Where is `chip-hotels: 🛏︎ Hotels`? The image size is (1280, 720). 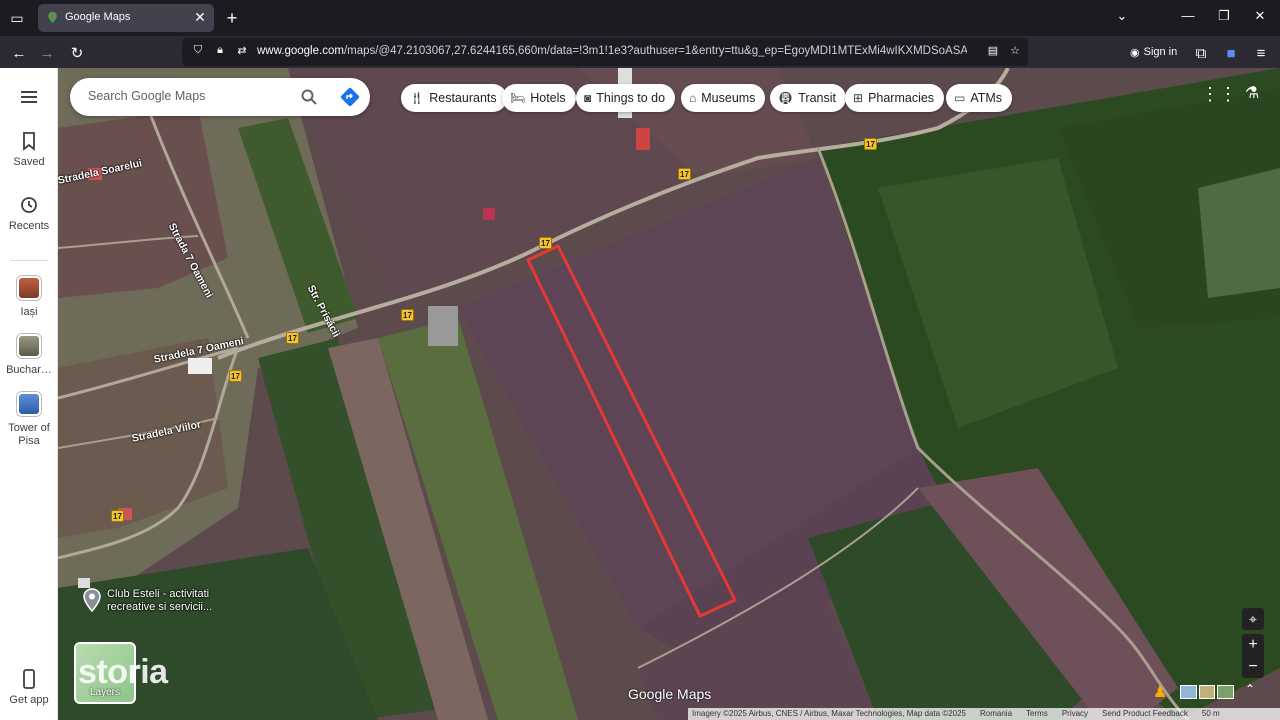
chip-hotels: 🛏︎ Hotels is located at coordinates (539, 98).